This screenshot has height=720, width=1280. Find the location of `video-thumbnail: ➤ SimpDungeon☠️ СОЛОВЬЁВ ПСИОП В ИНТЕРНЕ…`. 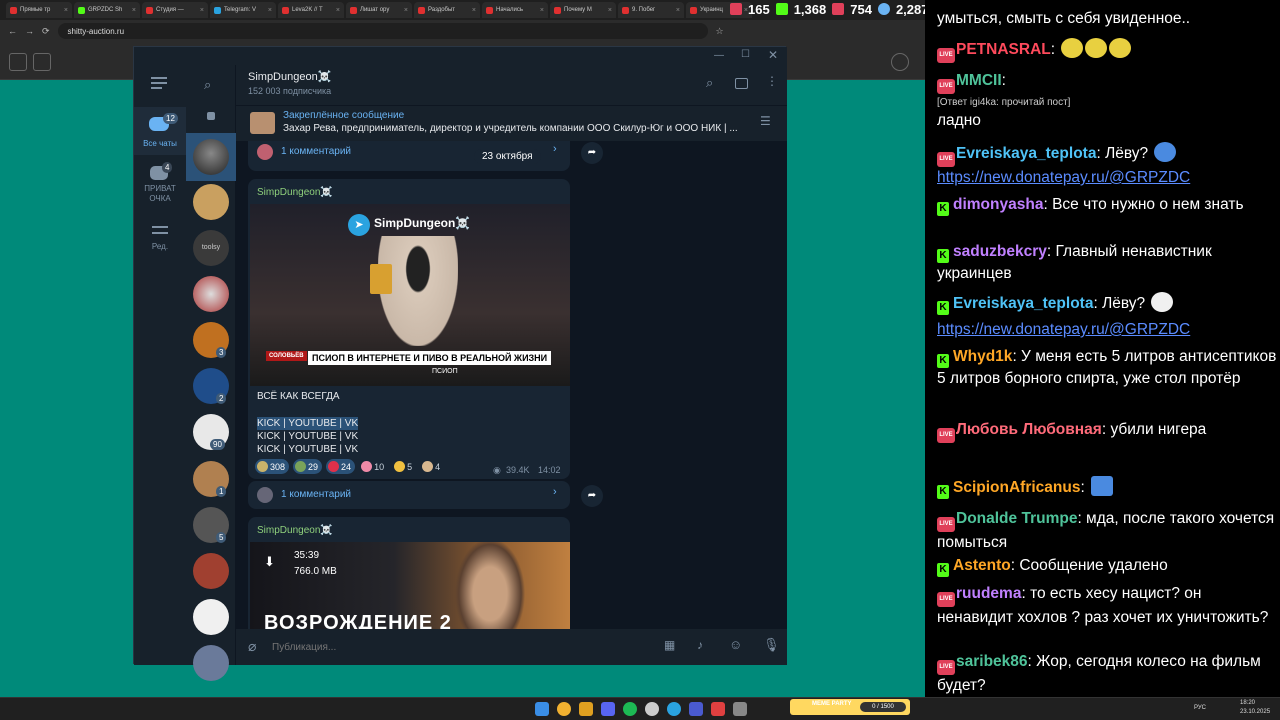

video-thumbnail: ➤ SimpDungeon☠️ СОЛОВЬЁВ ПСИОП В ИНТЕРНЕ… is located at coordinates (410, 295).